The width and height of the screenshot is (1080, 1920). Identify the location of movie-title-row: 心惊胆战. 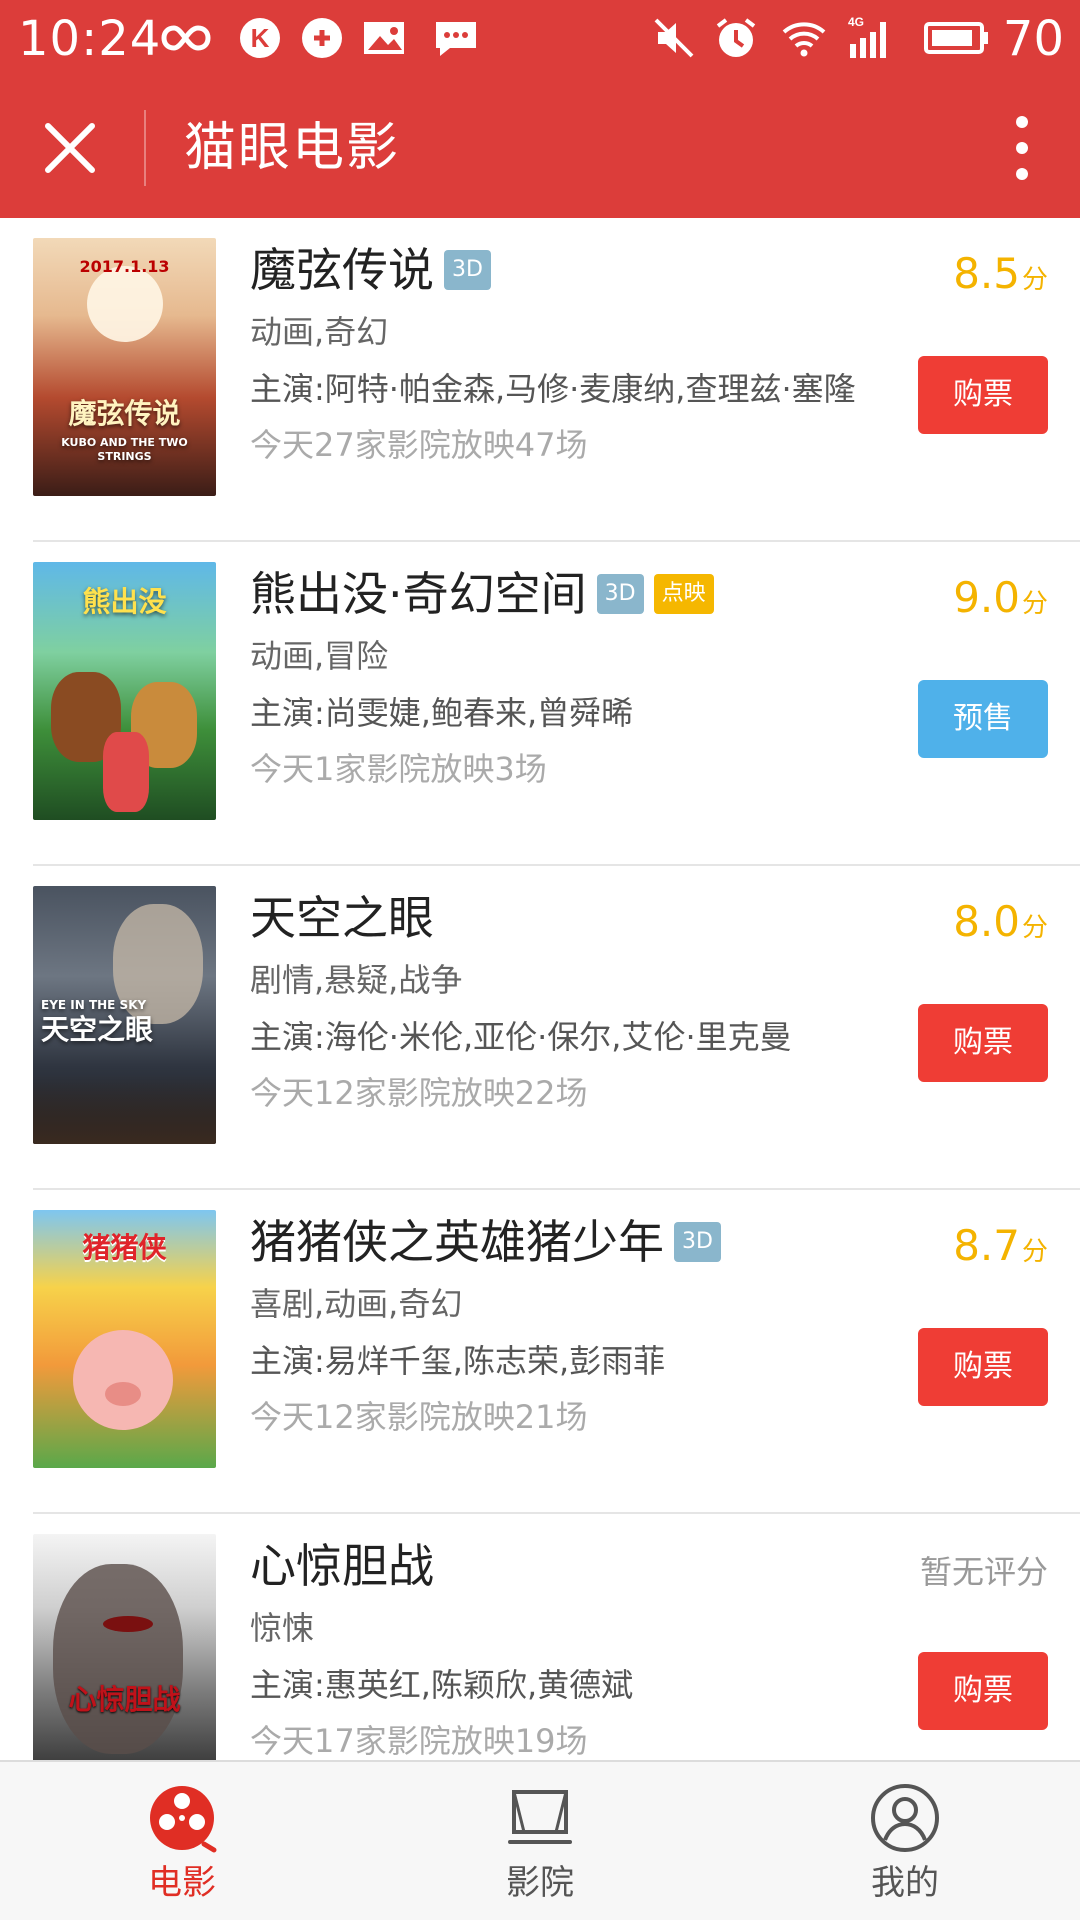
(342, 1566).